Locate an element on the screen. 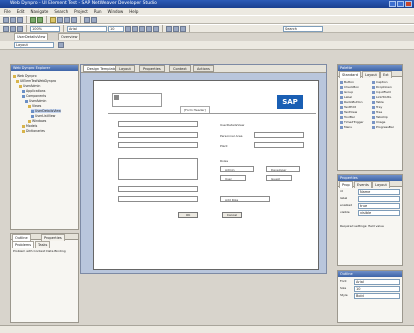 The width and height of the screenshot is (414, 333). palette-item: TextView is located at coordinates (348, 112).